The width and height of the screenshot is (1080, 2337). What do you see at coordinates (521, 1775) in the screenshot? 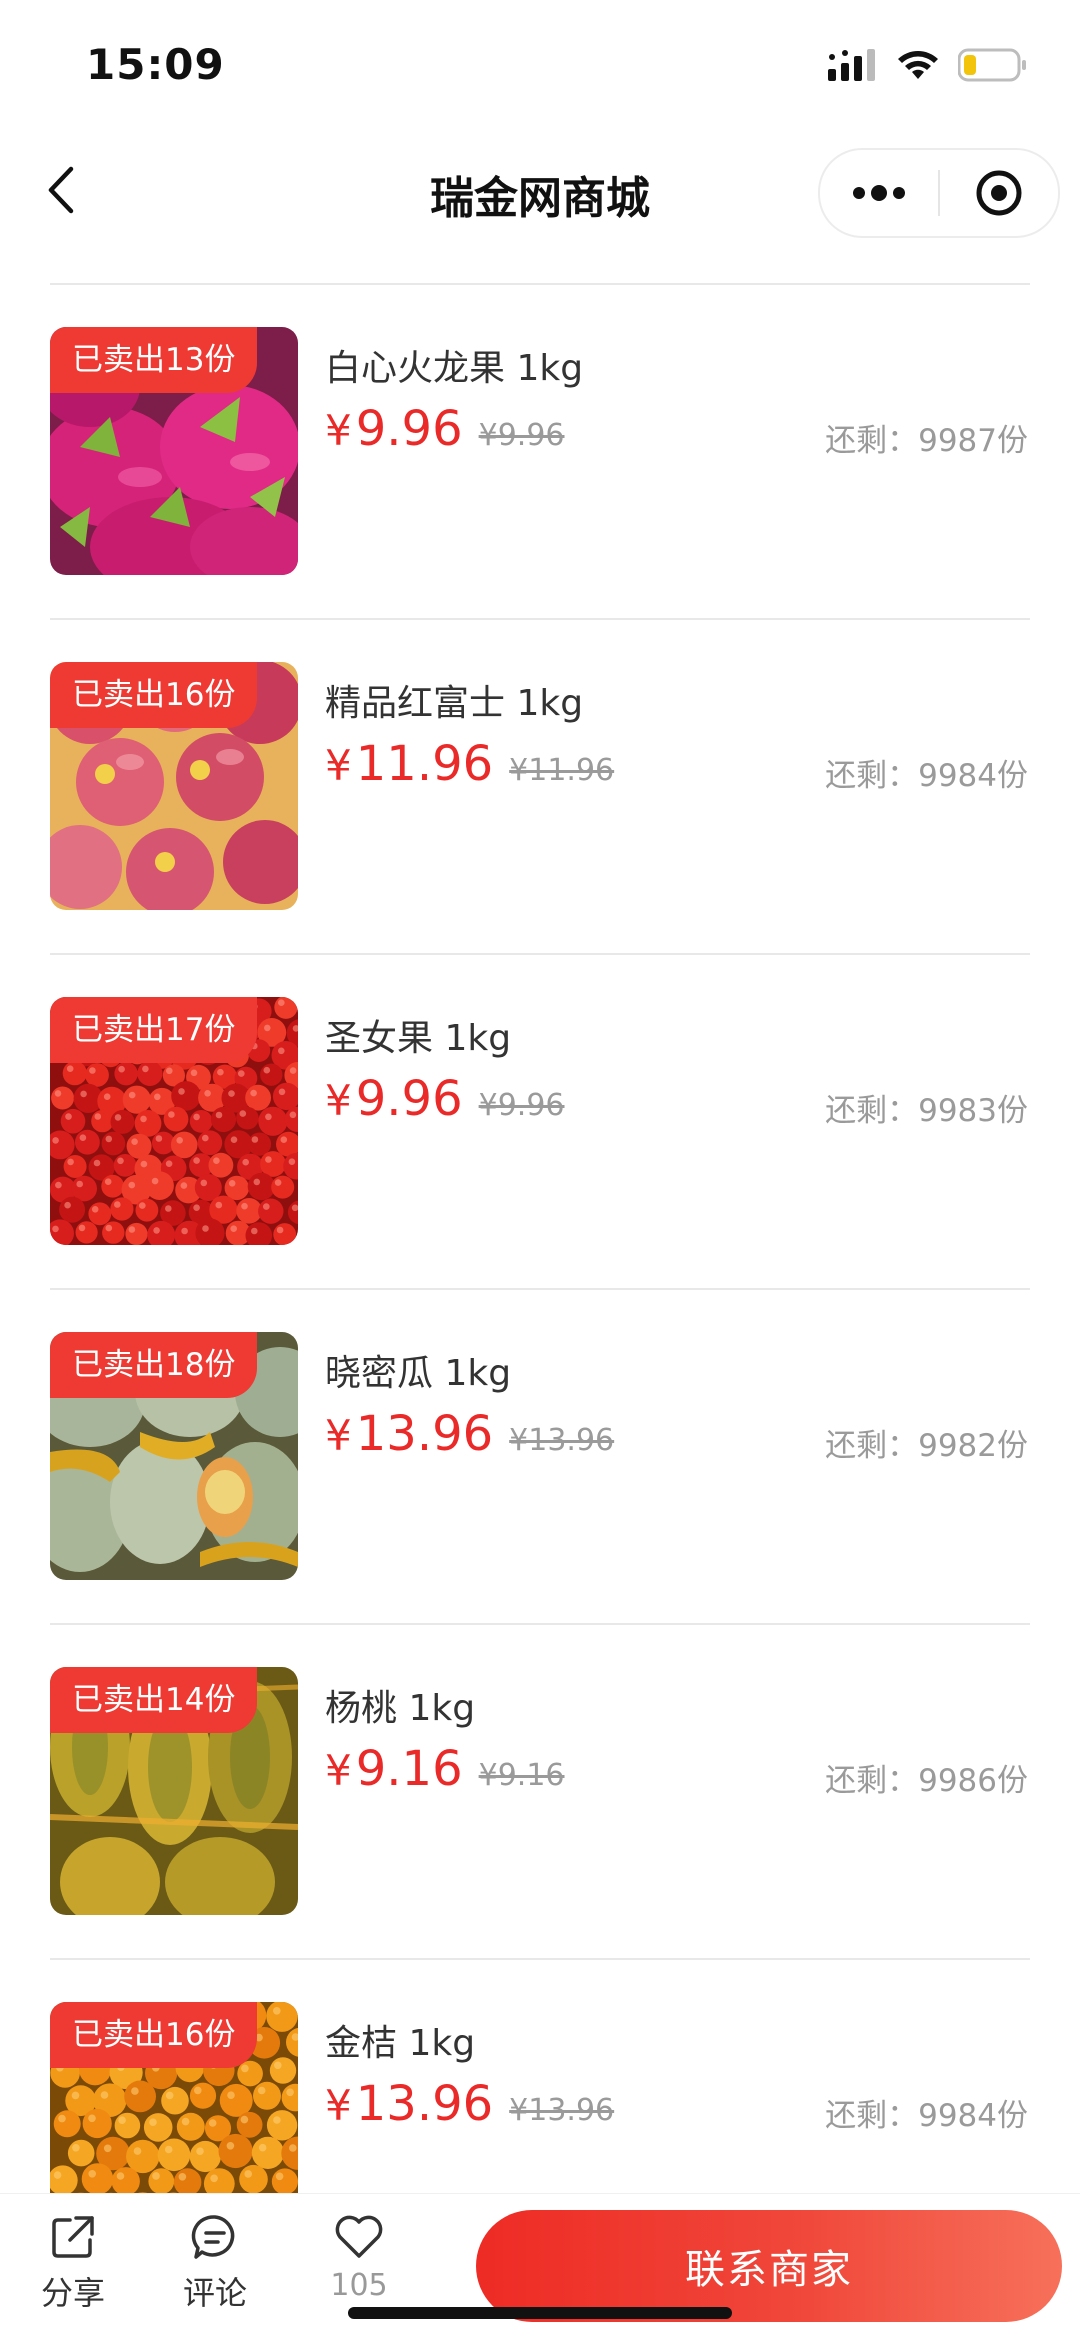
I see `original-price: ¥9.16` at bounding box center [521, 1775].